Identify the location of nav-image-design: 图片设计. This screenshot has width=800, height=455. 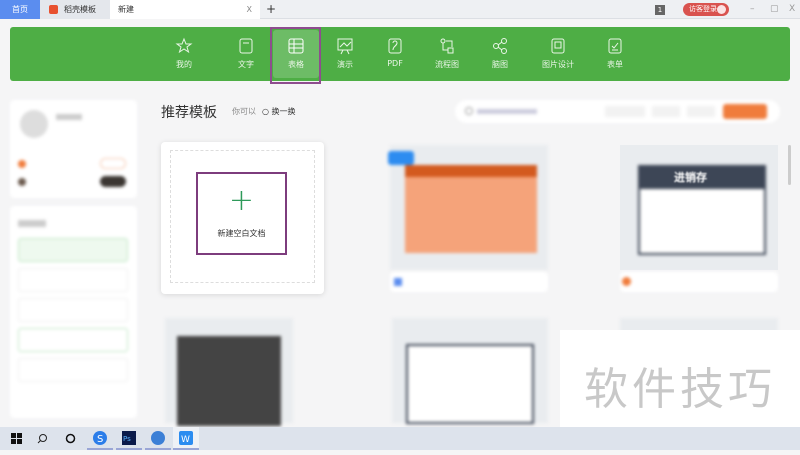
(558, 54).